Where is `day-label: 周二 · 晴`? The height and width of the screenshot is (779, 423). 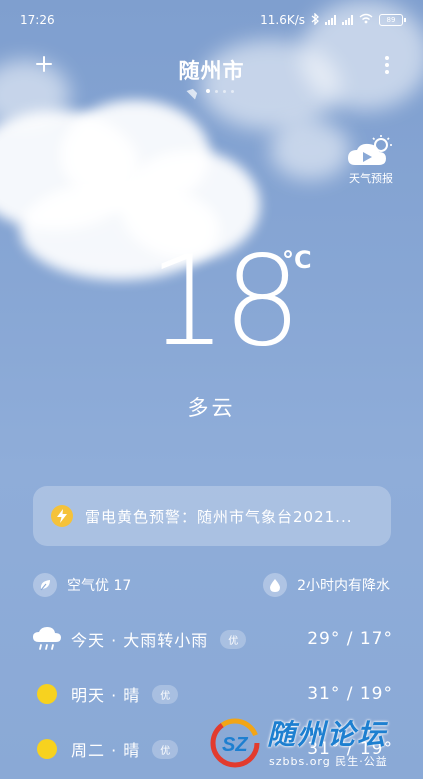 day-label: 周二 · 晴 is located at coordinates (106, 750).